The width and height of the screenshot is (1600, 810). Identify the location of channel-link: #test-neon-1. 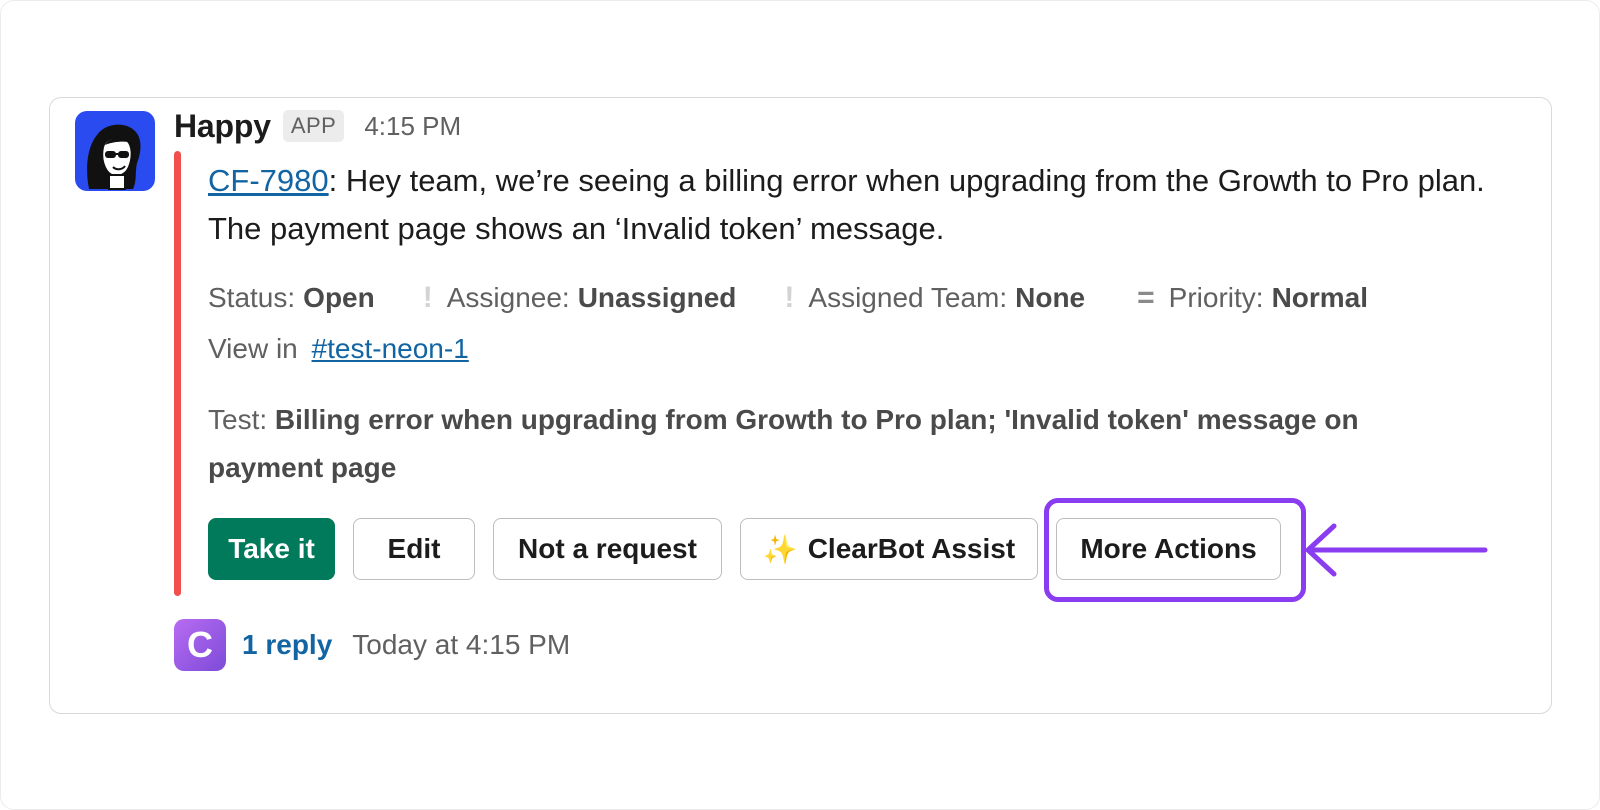
(390, 348).